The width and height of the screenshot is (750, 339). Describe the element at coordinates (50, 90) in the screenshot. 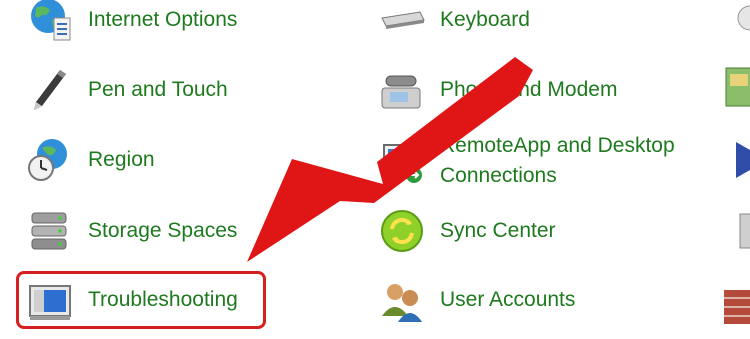

I see `pen-icon` at that location.